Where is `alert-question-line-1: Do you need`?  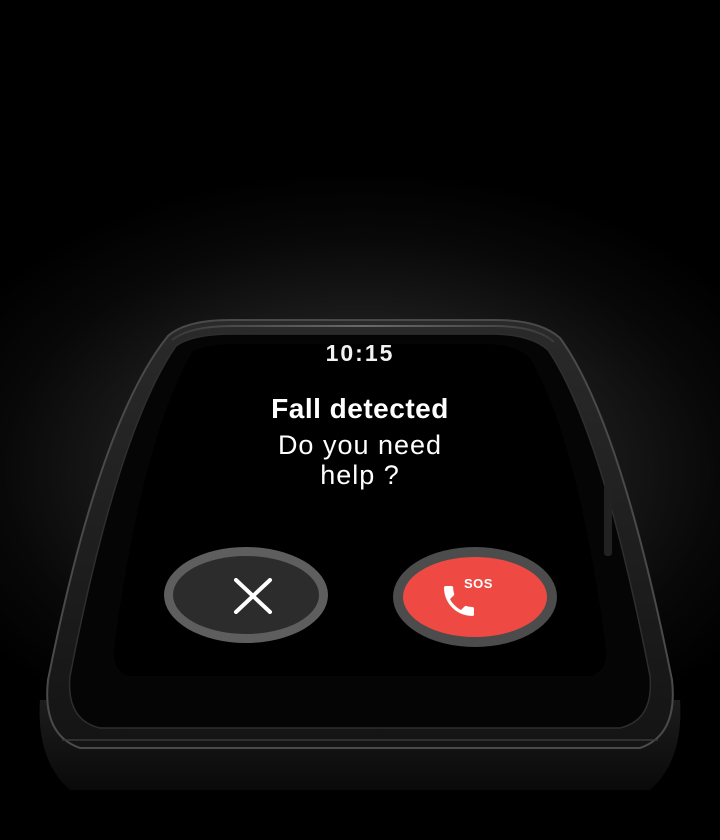 alert-question-line-1: Do you need is located at coordinates (360, 445).